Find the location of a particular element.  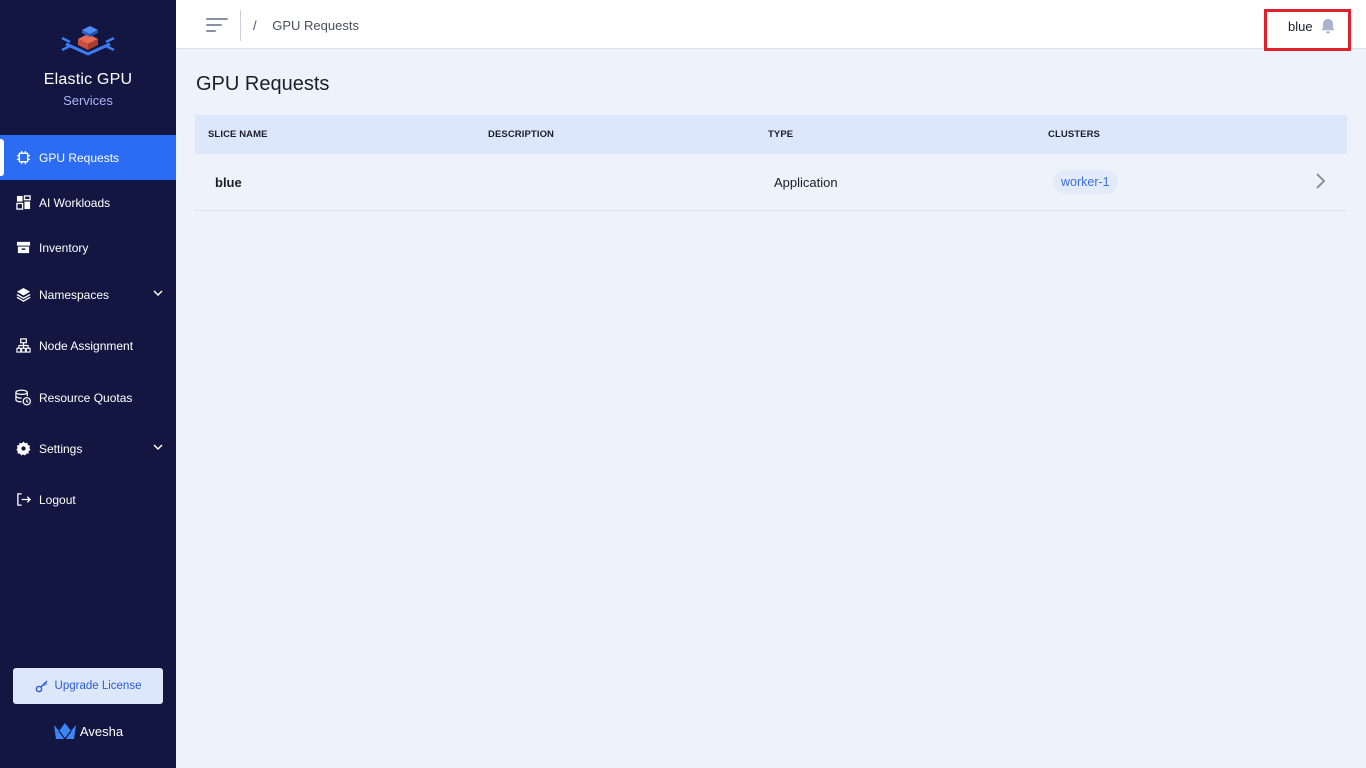

layers-icon is located at coordinates (23, 295).